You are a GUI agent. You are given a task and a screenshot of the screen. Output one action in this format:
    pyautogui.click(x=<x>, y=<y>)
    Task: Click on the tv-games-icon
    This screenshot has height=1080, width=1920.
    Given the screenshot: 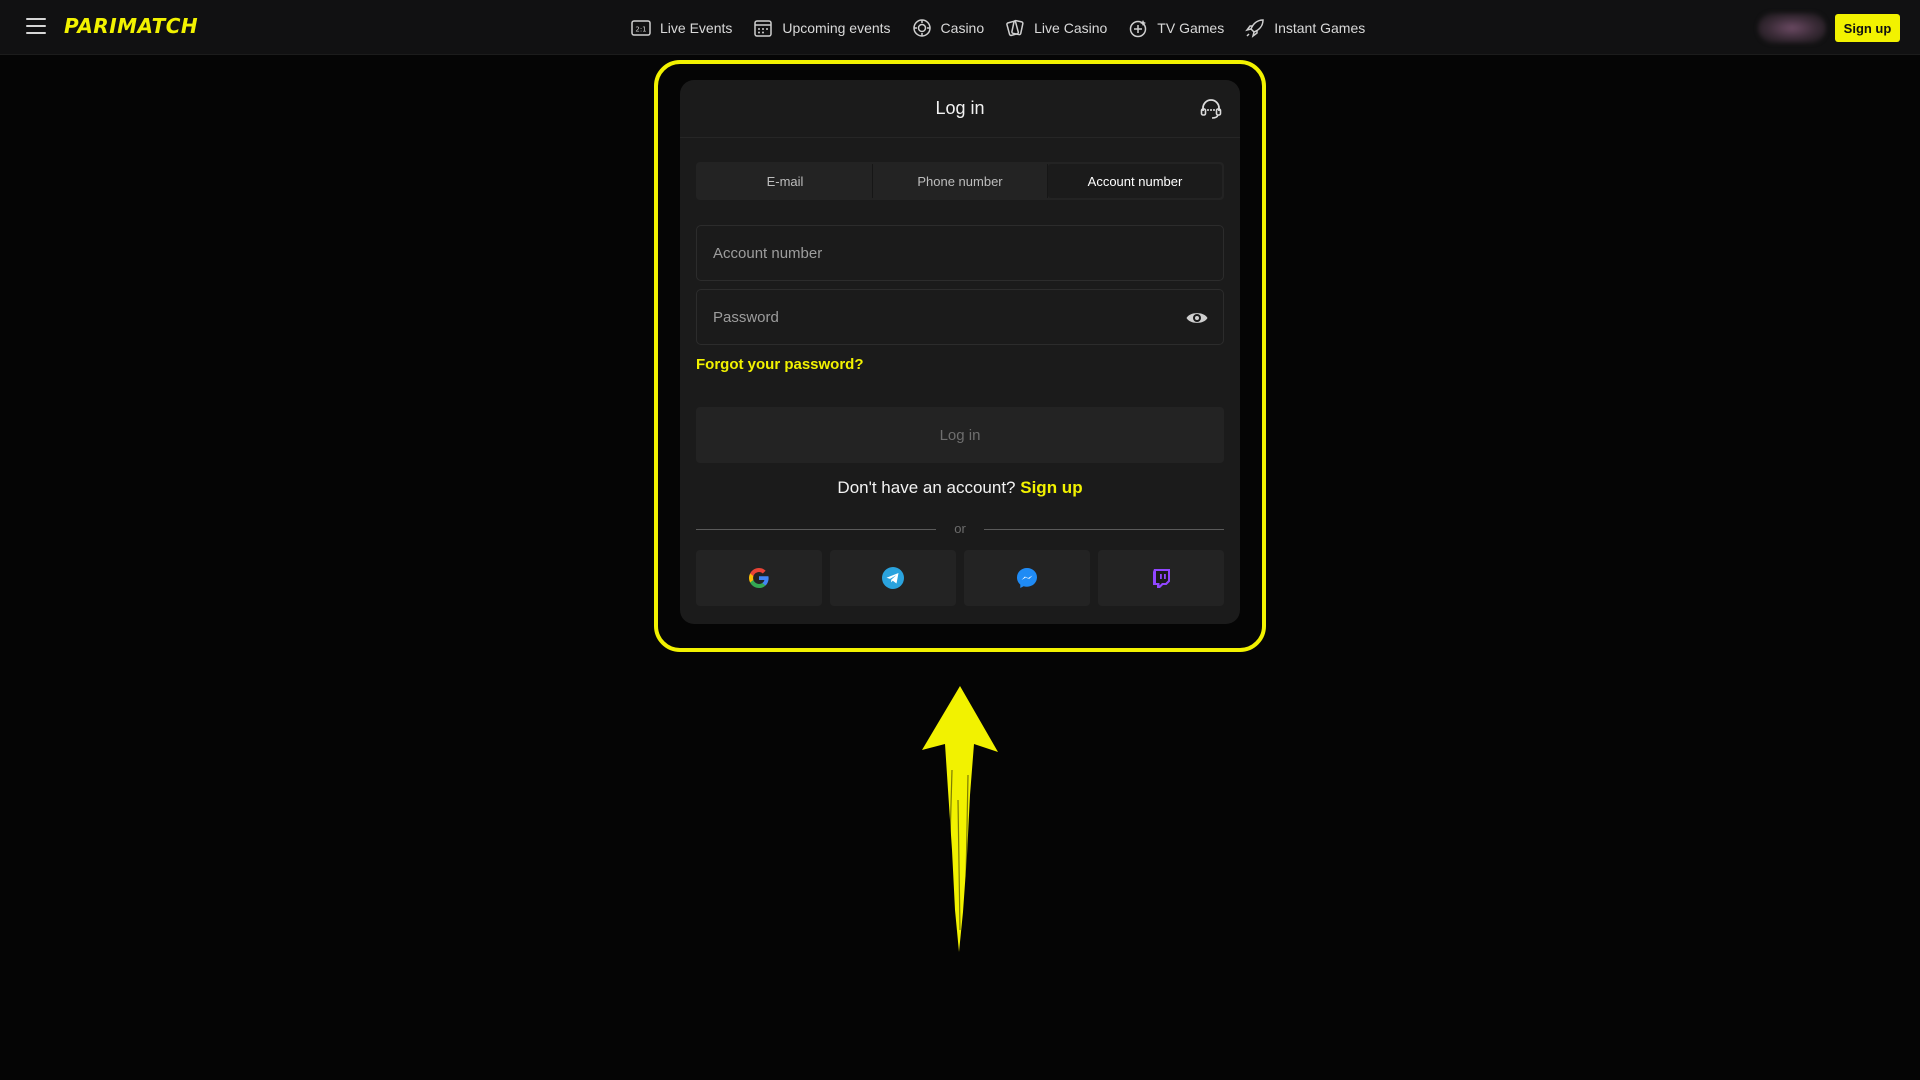 What is the action you would take?
    pyautogui.click(x=1138, y=28)
    